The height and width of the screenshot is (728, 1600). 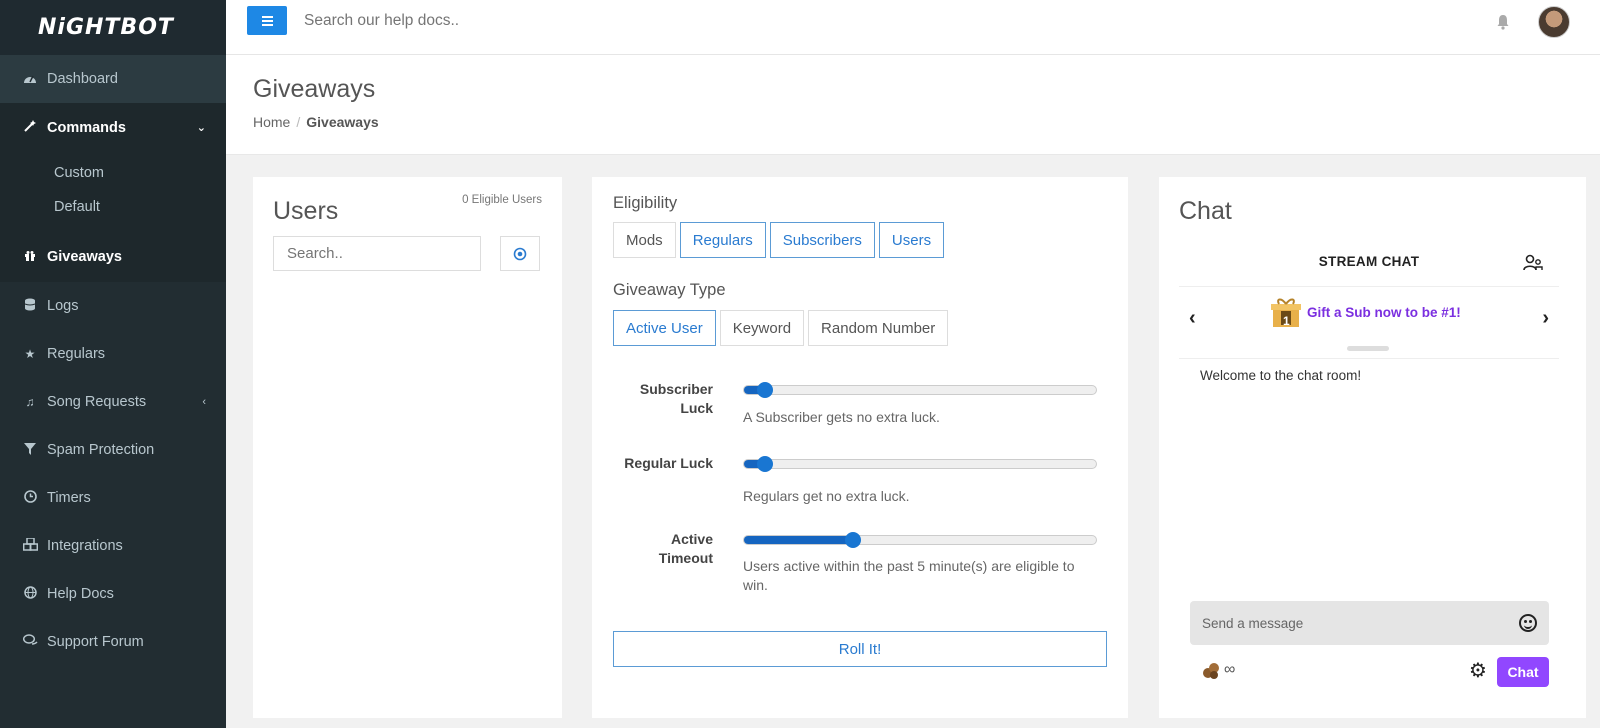 What do you see at coordinates (113, 173) in the screenshot?
I see `sidebar-item-custom: Custom` at bounding box center [113, 173].